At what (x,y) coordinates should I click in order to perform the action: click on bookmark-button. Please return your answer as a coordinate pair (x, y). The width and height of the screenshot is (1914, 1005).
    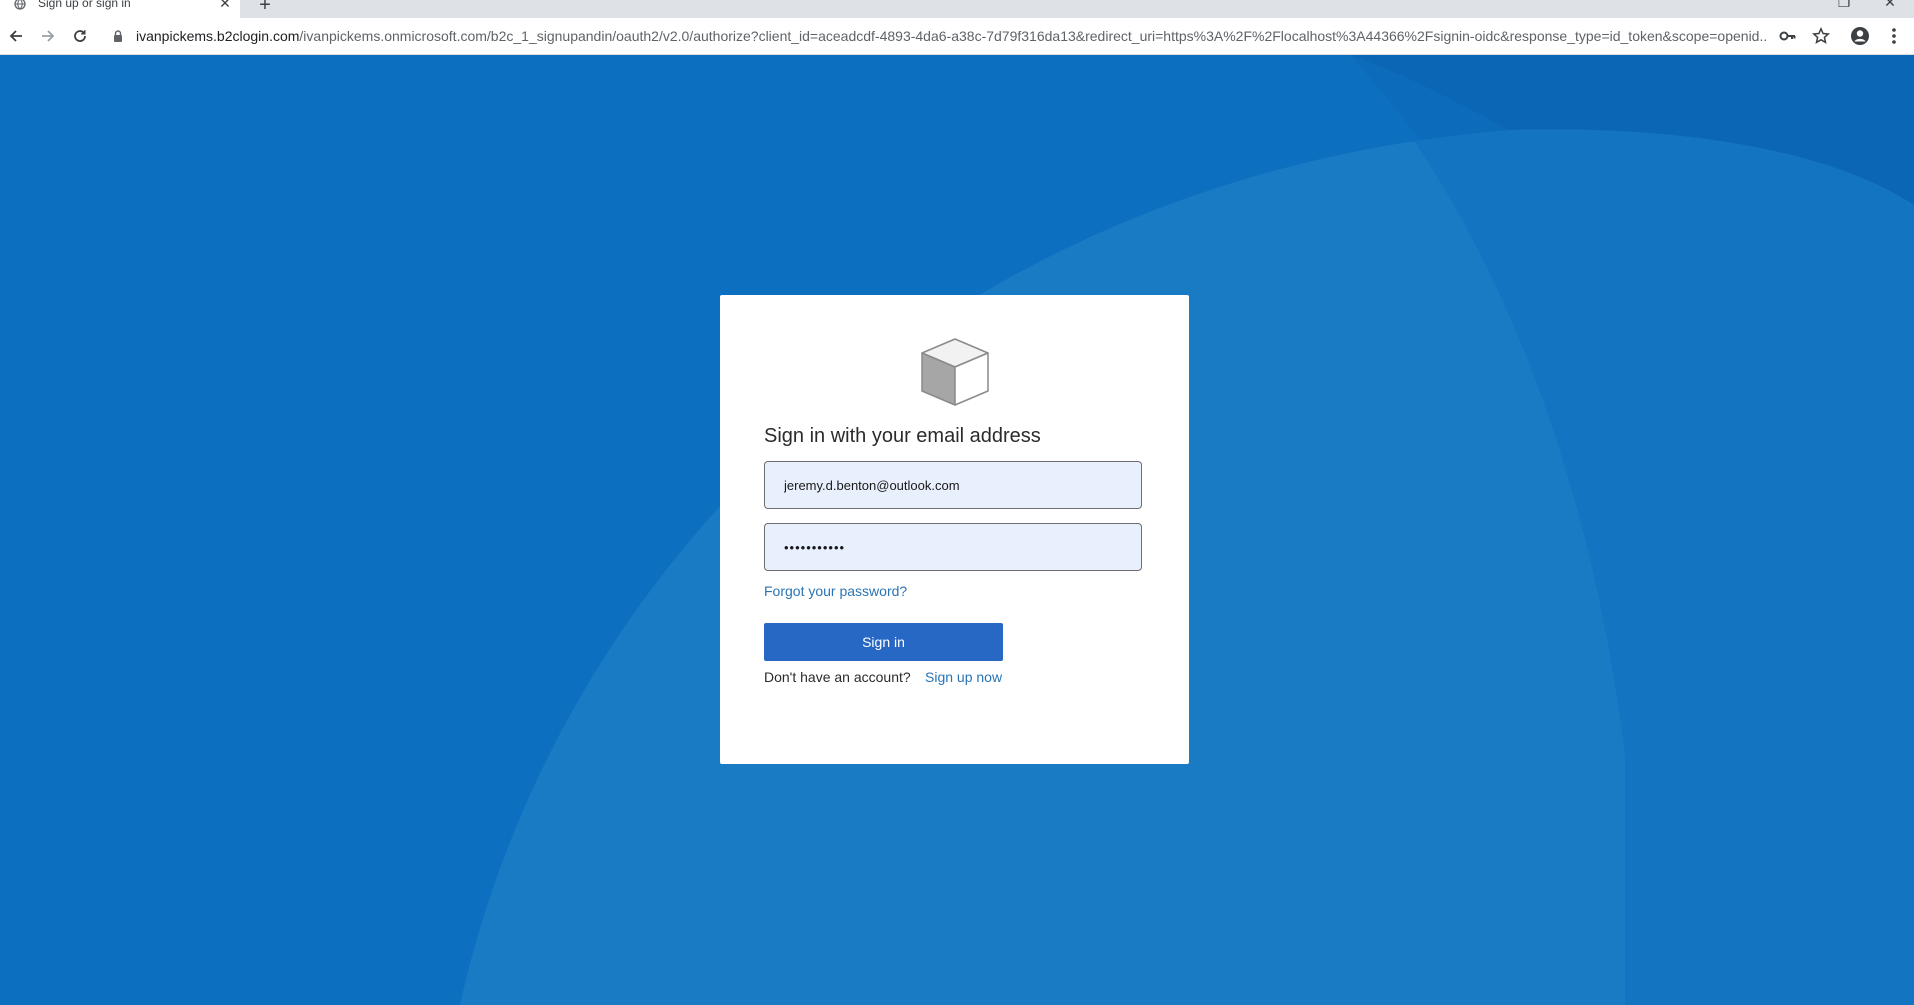
    Looking at the image, I should click on (1821, 36).